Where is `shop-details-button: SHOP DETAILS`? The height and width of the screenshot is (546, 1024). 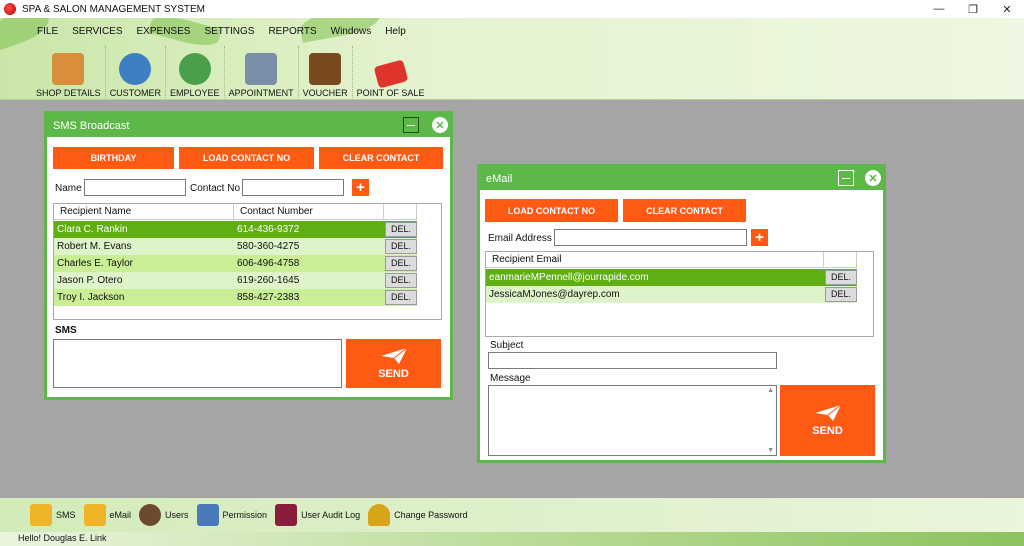 shop-details-button: SHOP DETAILS is located at coordinates (68, 72).